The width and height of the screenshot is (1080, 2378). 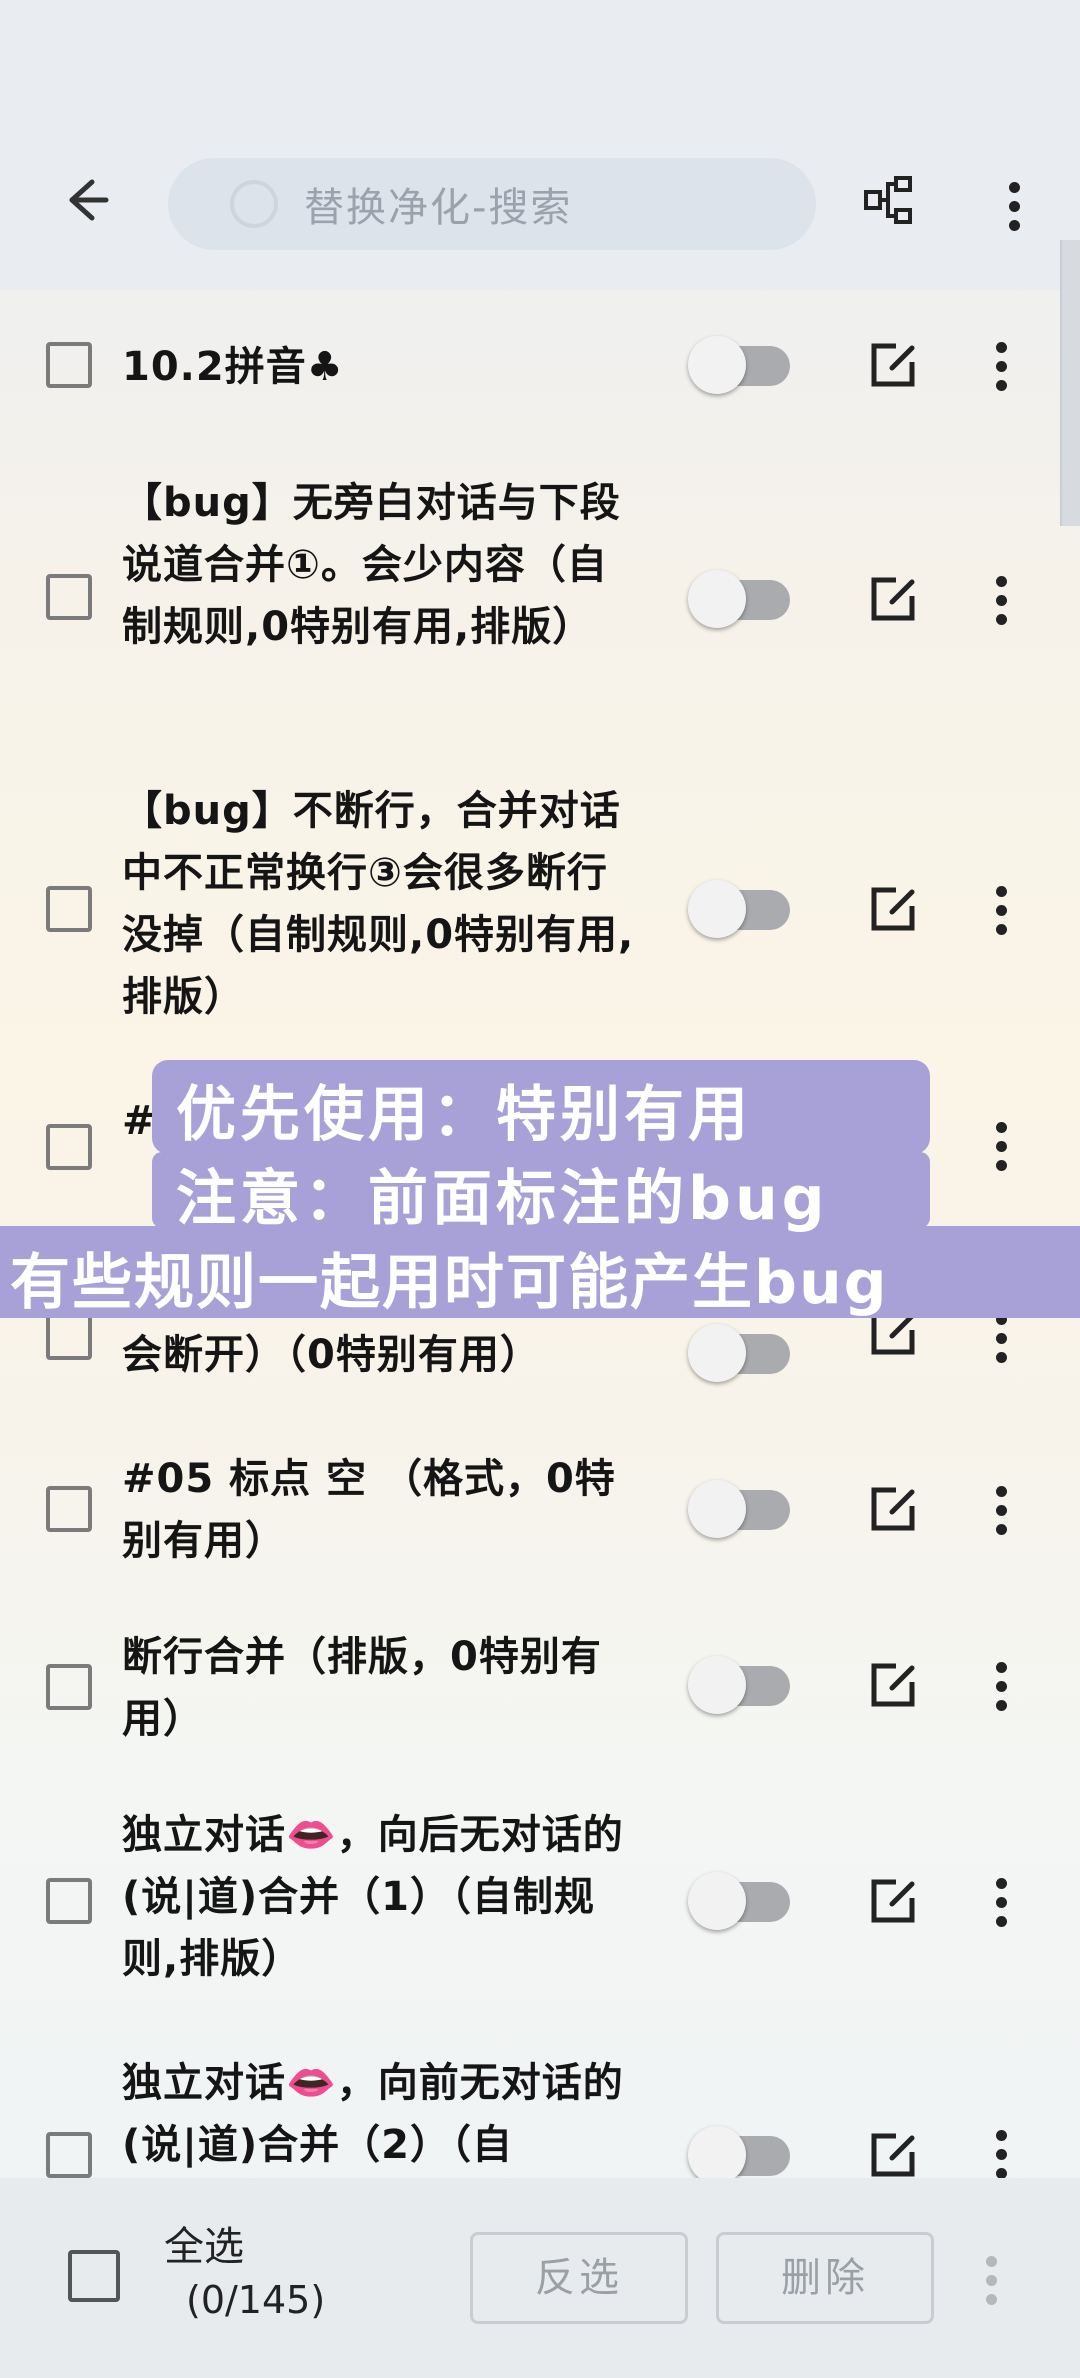 What do you see at coordinates (464, 1115) in the screenshot?
I see `caption-line-1: 优先使用：特别有用` at bounding box center [464, 1115].